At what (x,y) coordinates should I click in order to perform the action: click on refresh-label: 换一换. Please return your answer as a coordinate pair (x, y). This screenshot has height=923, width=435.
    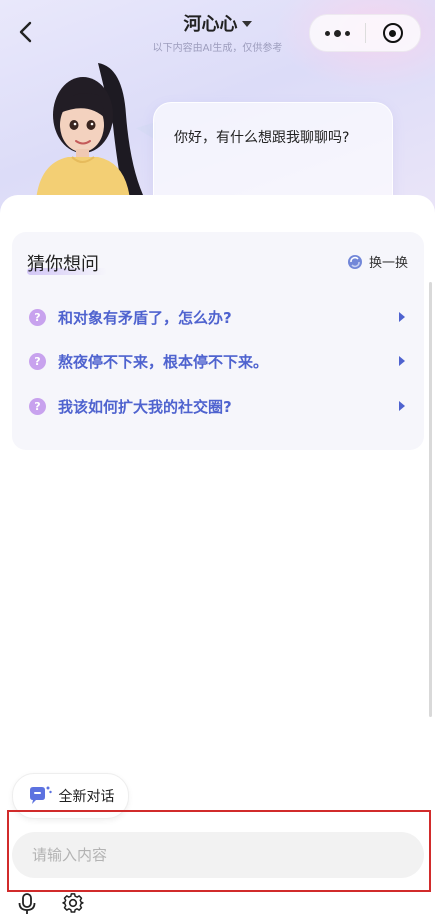
    Looking at the image, I should click on (388, 263).